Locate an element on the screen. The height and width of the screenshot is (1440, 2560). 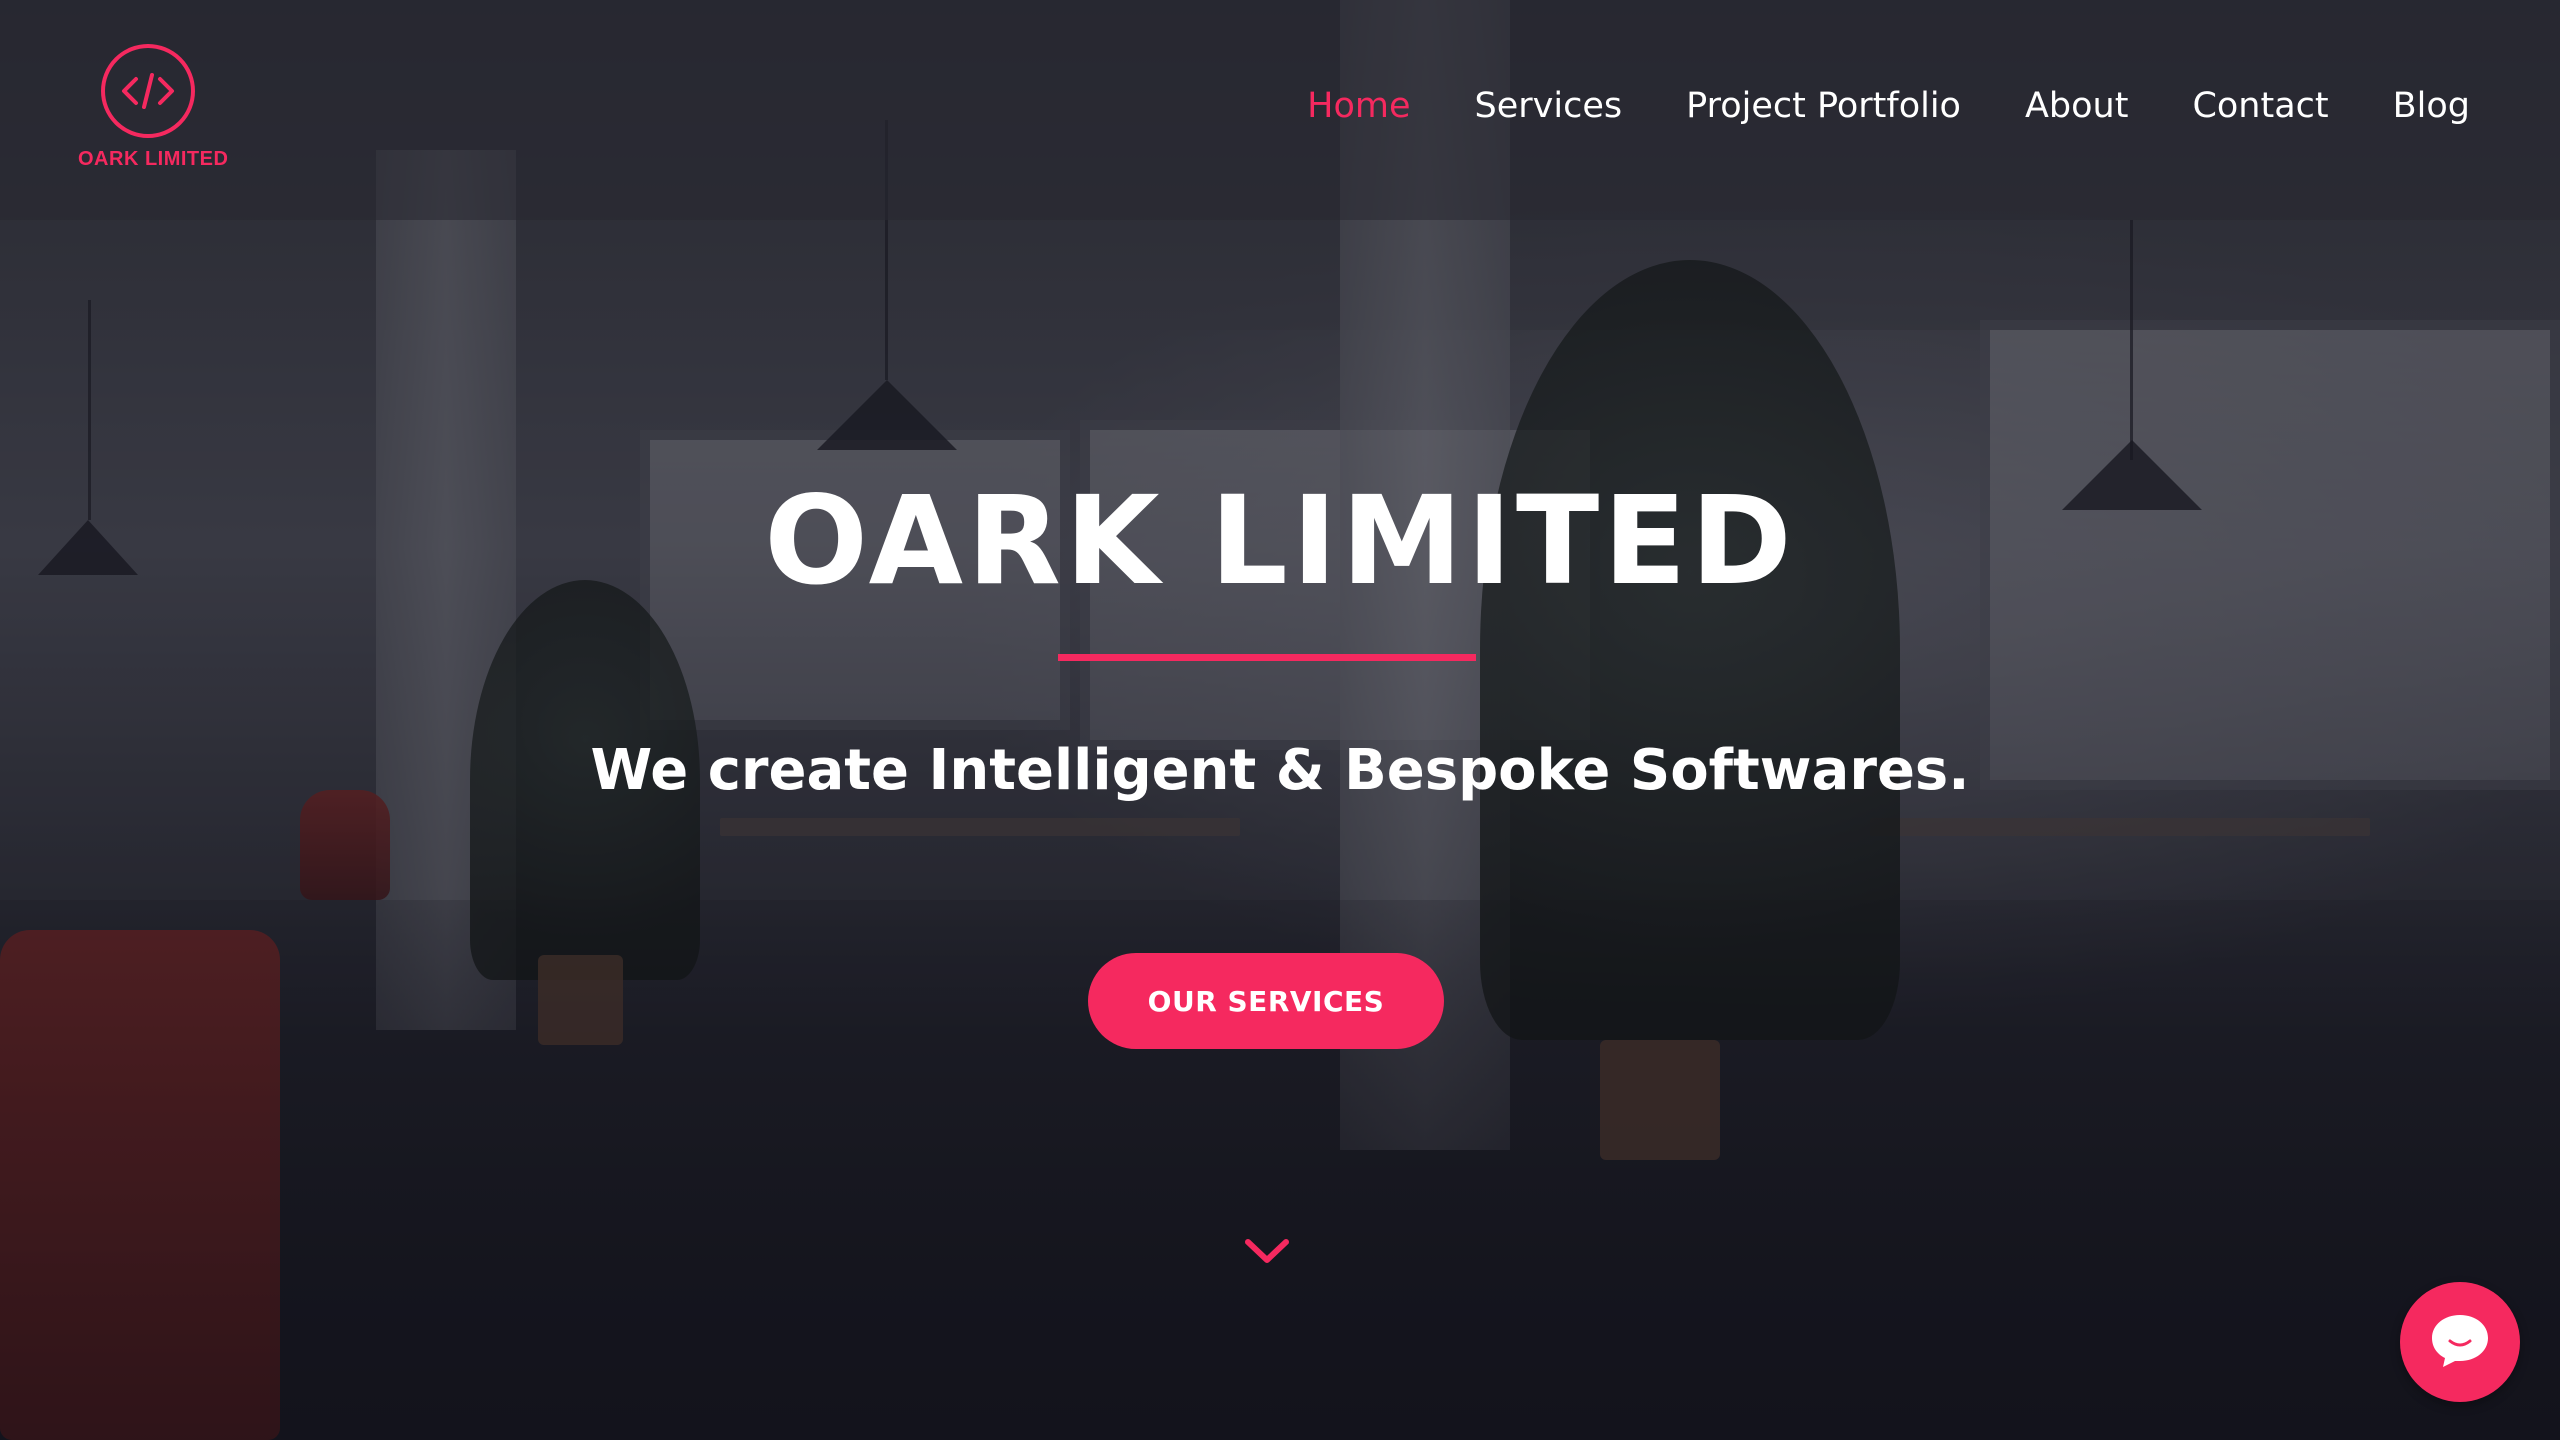
chat-bubble-icon is located at coordinates (2460, 1342).